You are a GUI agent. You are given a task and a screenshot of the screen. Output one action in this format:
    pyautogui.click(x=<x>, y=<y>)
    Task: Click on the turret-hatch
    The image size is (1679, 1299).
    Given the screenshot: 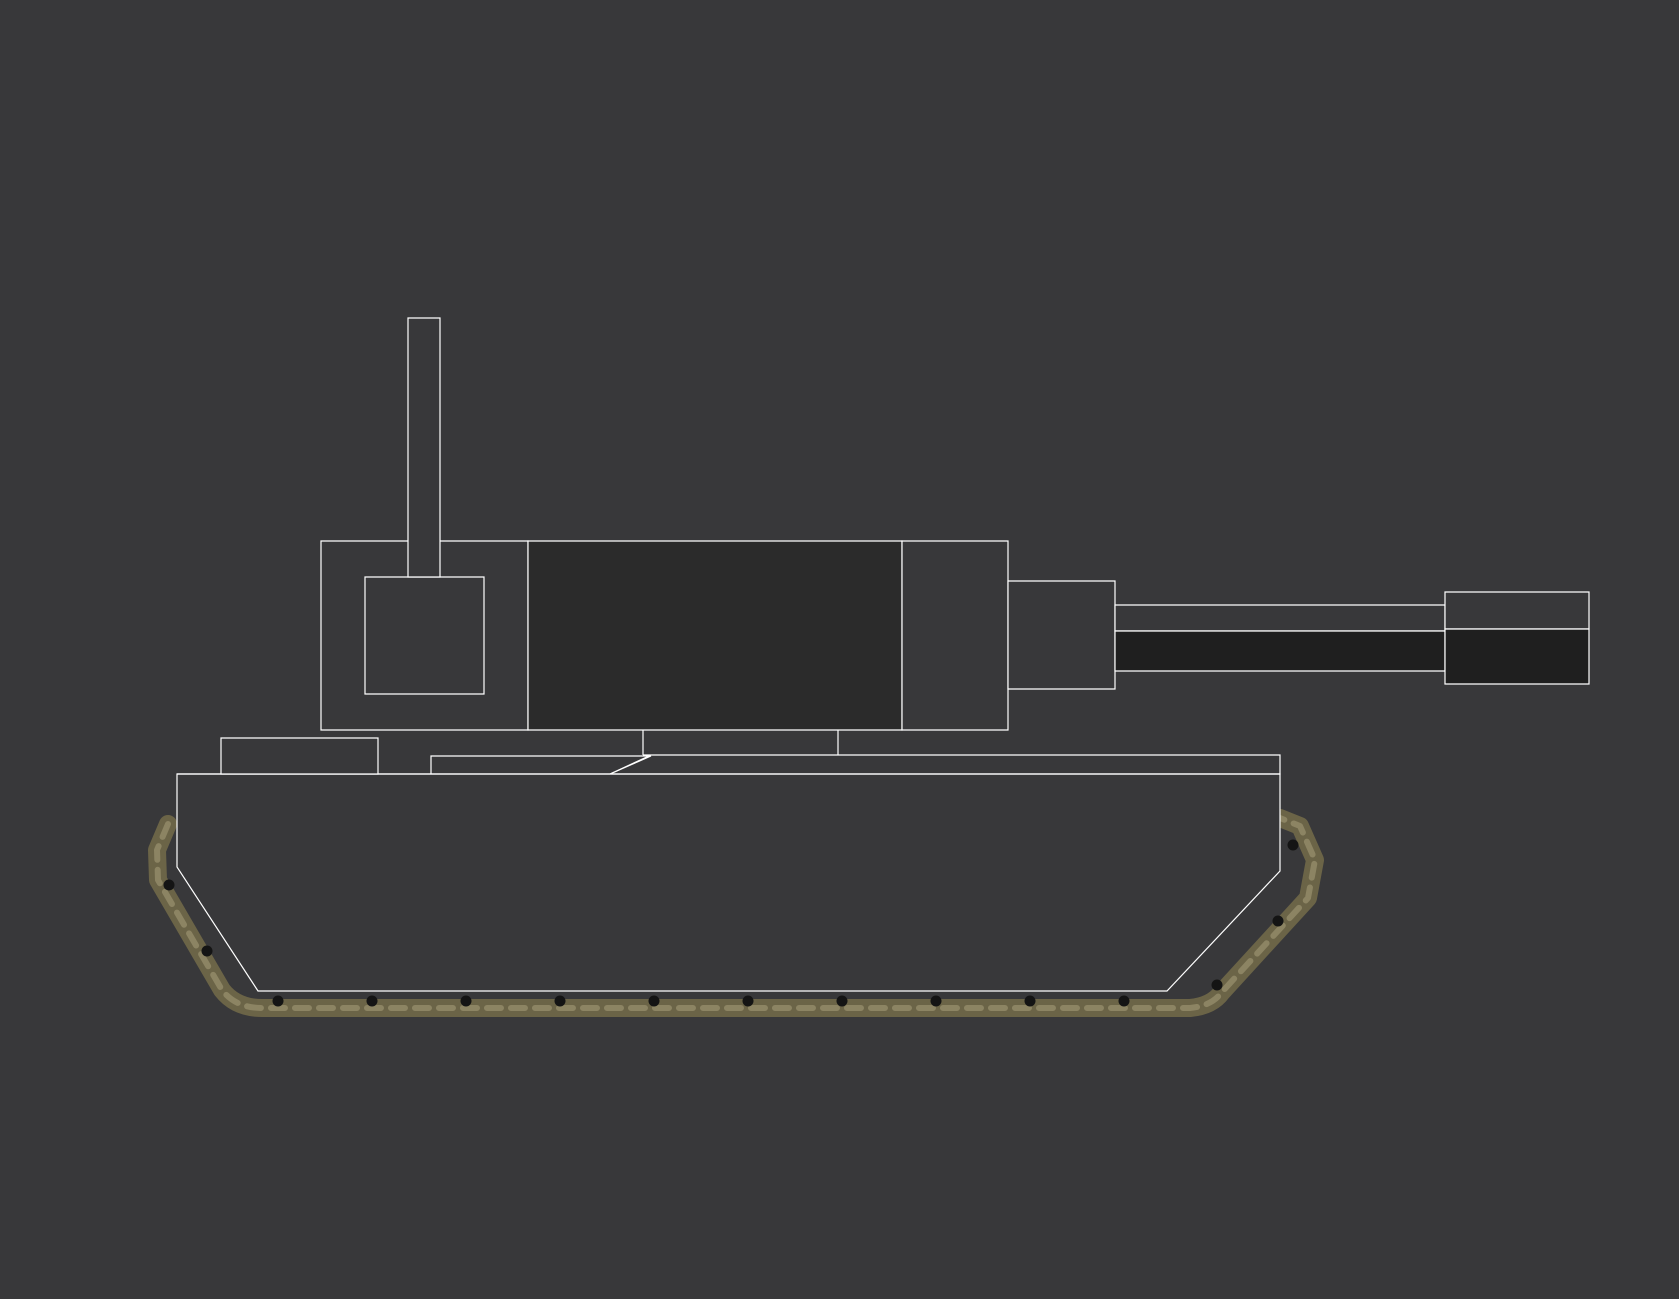 What is the action you would take?
    pyautogui.click(x=424, y=635)
    